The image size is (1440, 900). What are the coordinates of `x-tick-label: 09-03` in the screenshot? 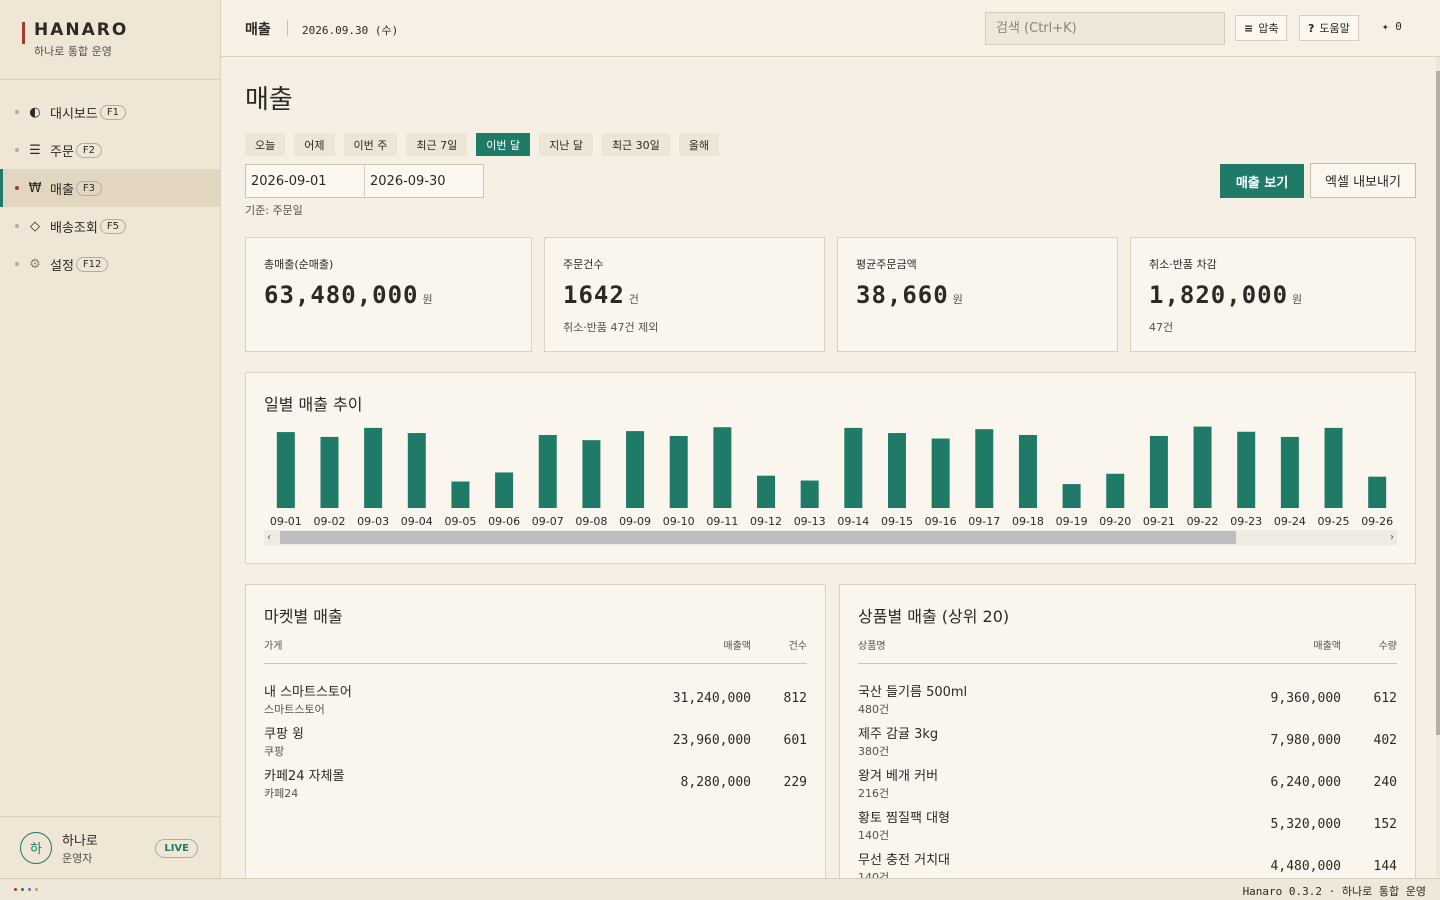 It's located at (373, 521).